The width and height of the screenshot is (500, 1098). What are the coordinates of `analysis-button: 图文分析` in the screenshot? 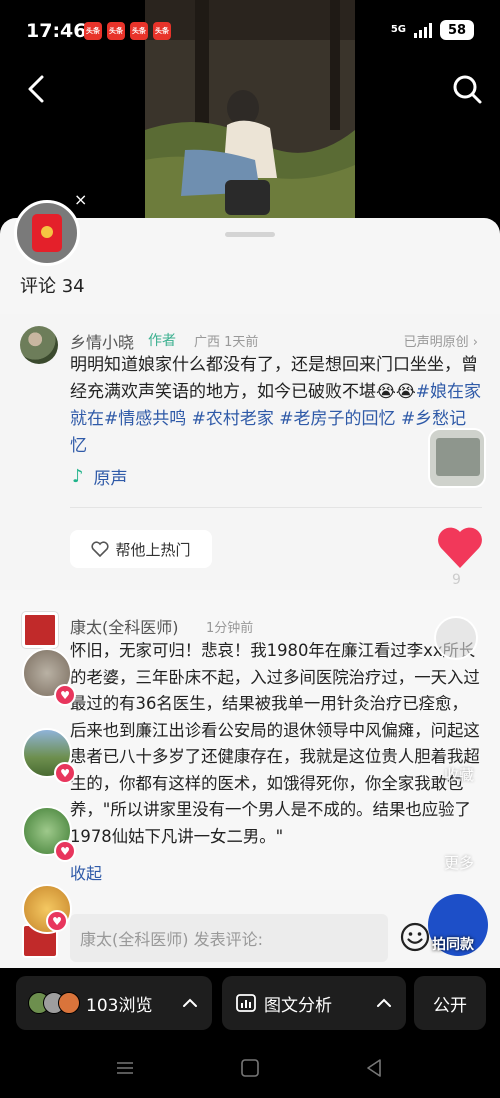 It's located at (314, 1003).